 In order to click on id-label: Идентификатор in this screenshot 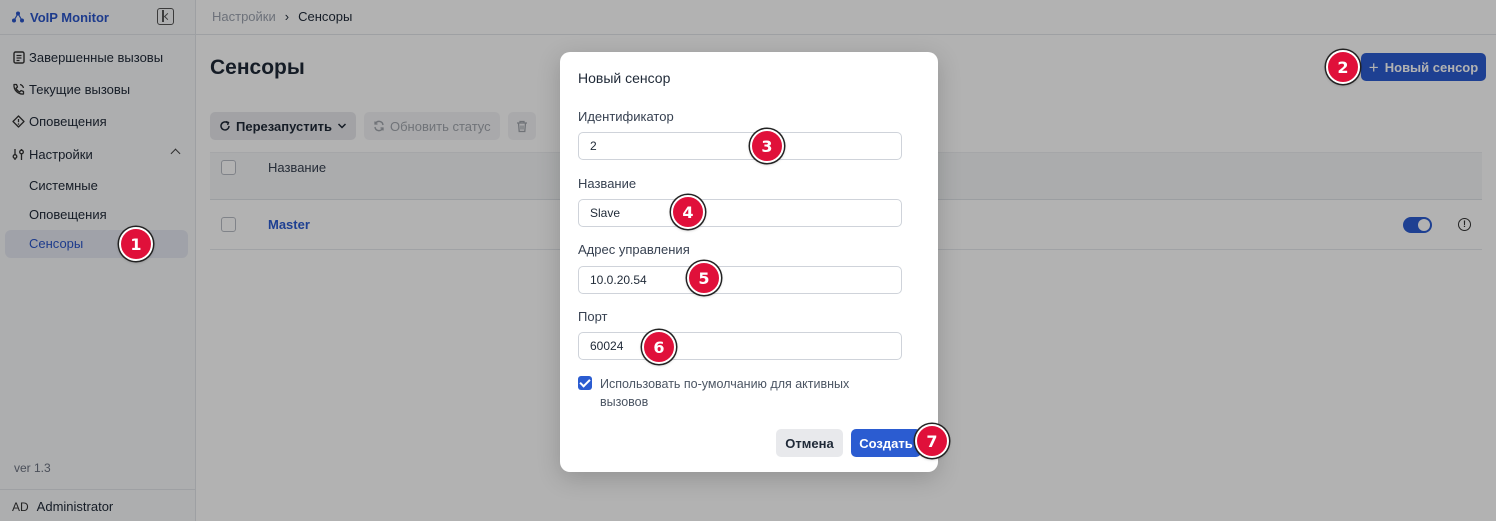, I will do `click(626, 116)`.